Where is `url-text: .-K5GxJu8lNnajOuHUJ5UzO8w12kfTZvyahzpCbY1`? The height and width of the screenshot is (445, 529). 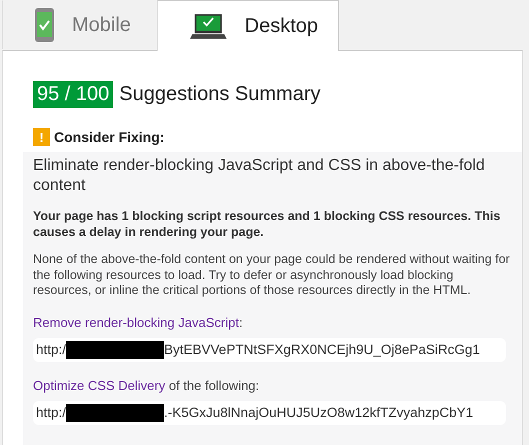
url-text: .-K5GxJu8lNnajOuHUJ5UzO8w12kfTZvyahzpCbY1 is located at coordinates (319, 412).